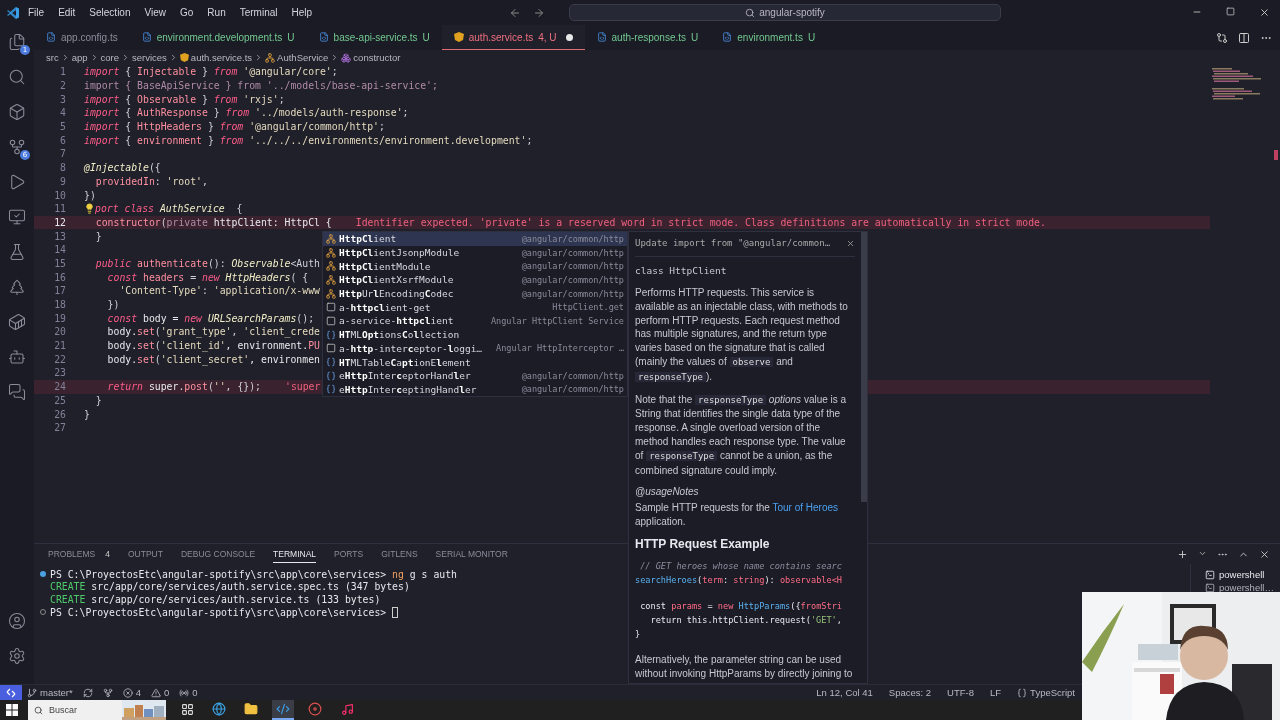 This screenshot has width=1280, height=720. I want to click on editor-tab: app.config.ts, so click(82, 37).